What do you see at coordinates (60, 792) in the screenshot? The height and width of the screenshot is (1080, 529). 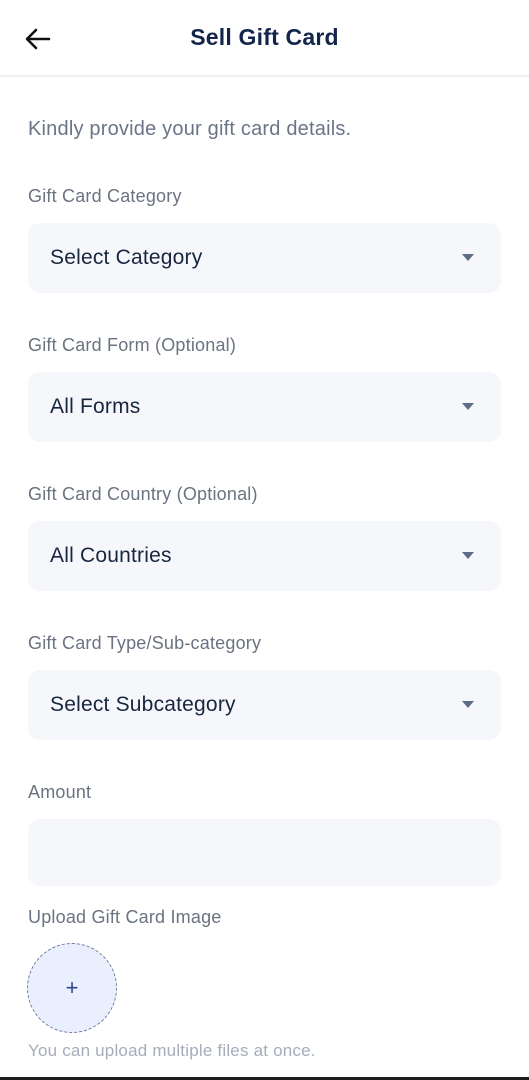 I see `amount-label: Amount` at bounding box center [60, 792].